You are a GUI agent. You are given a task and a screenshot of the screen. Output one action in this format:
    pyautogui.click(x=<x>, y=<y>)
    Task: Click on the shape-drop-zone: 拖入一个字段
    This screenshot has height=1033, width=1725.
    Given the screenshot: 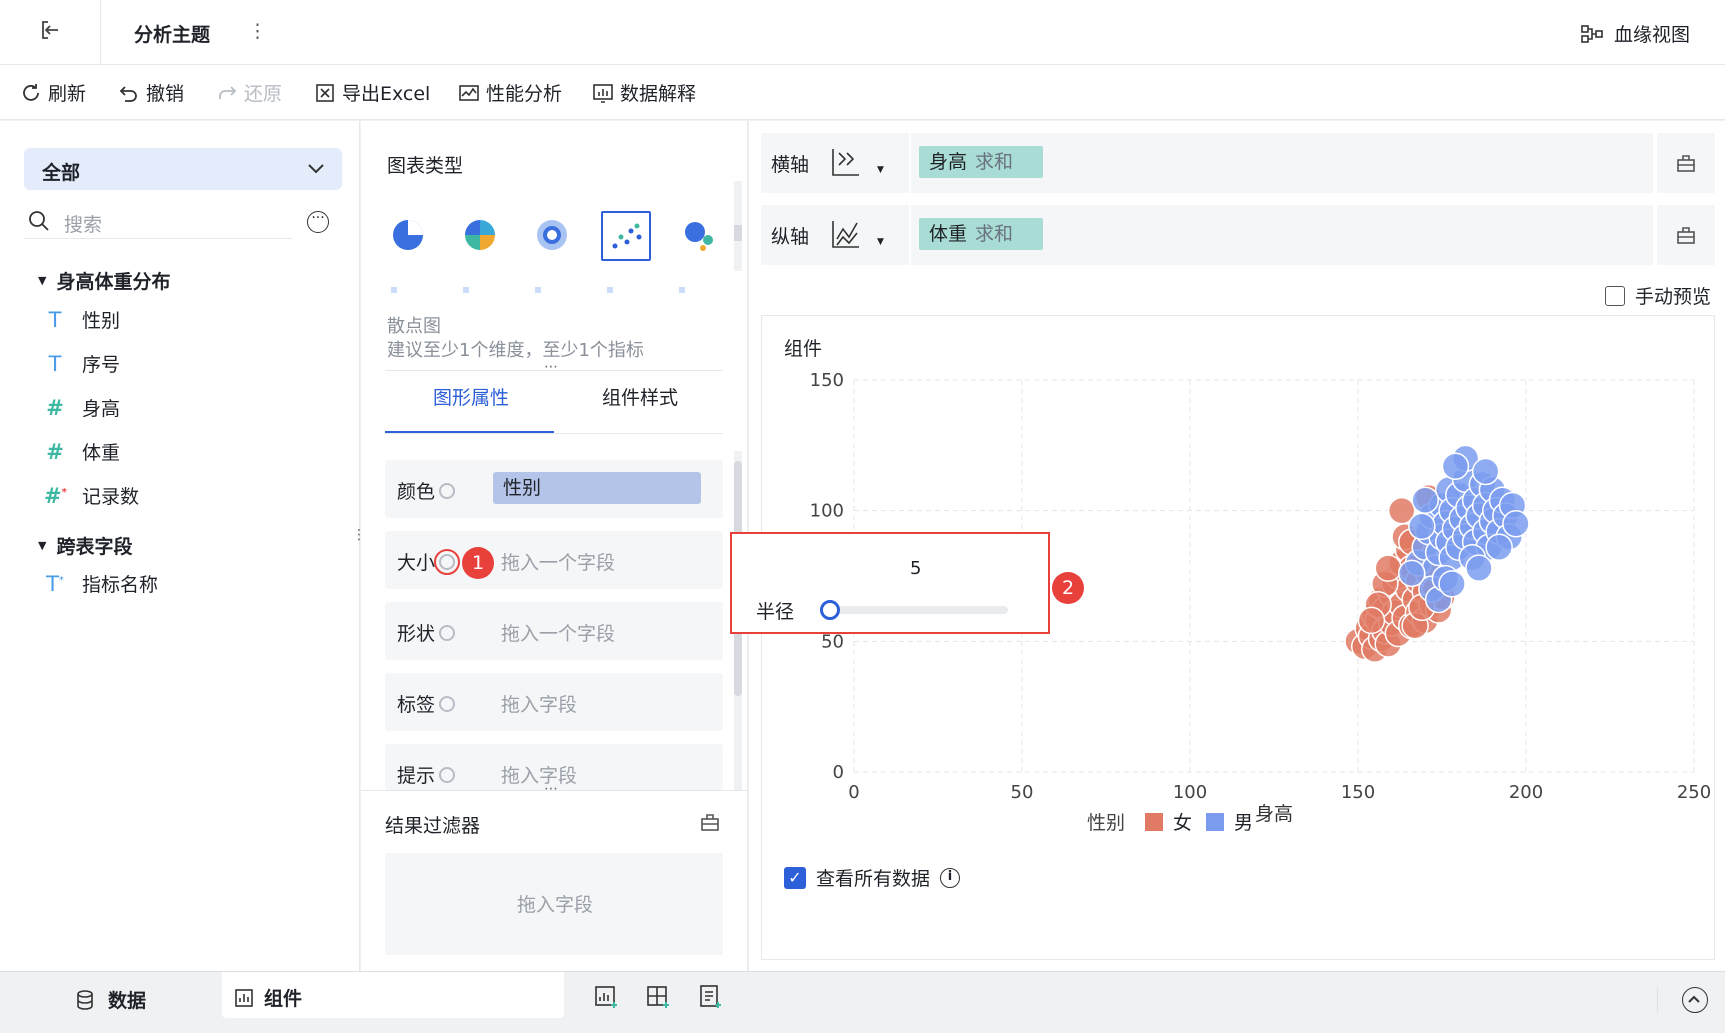 What is the action you would take?
    pyautogui.click(x=558, y=632)
    